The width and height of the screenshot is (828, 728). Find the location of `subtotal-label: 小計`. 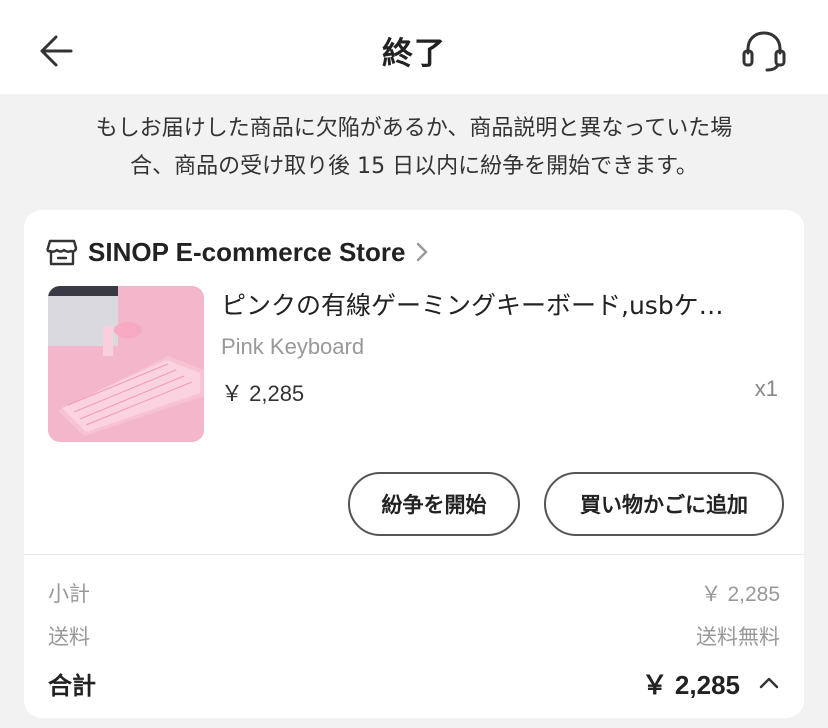

subtotal-label: 小計 is located at coordinates (69, 594).